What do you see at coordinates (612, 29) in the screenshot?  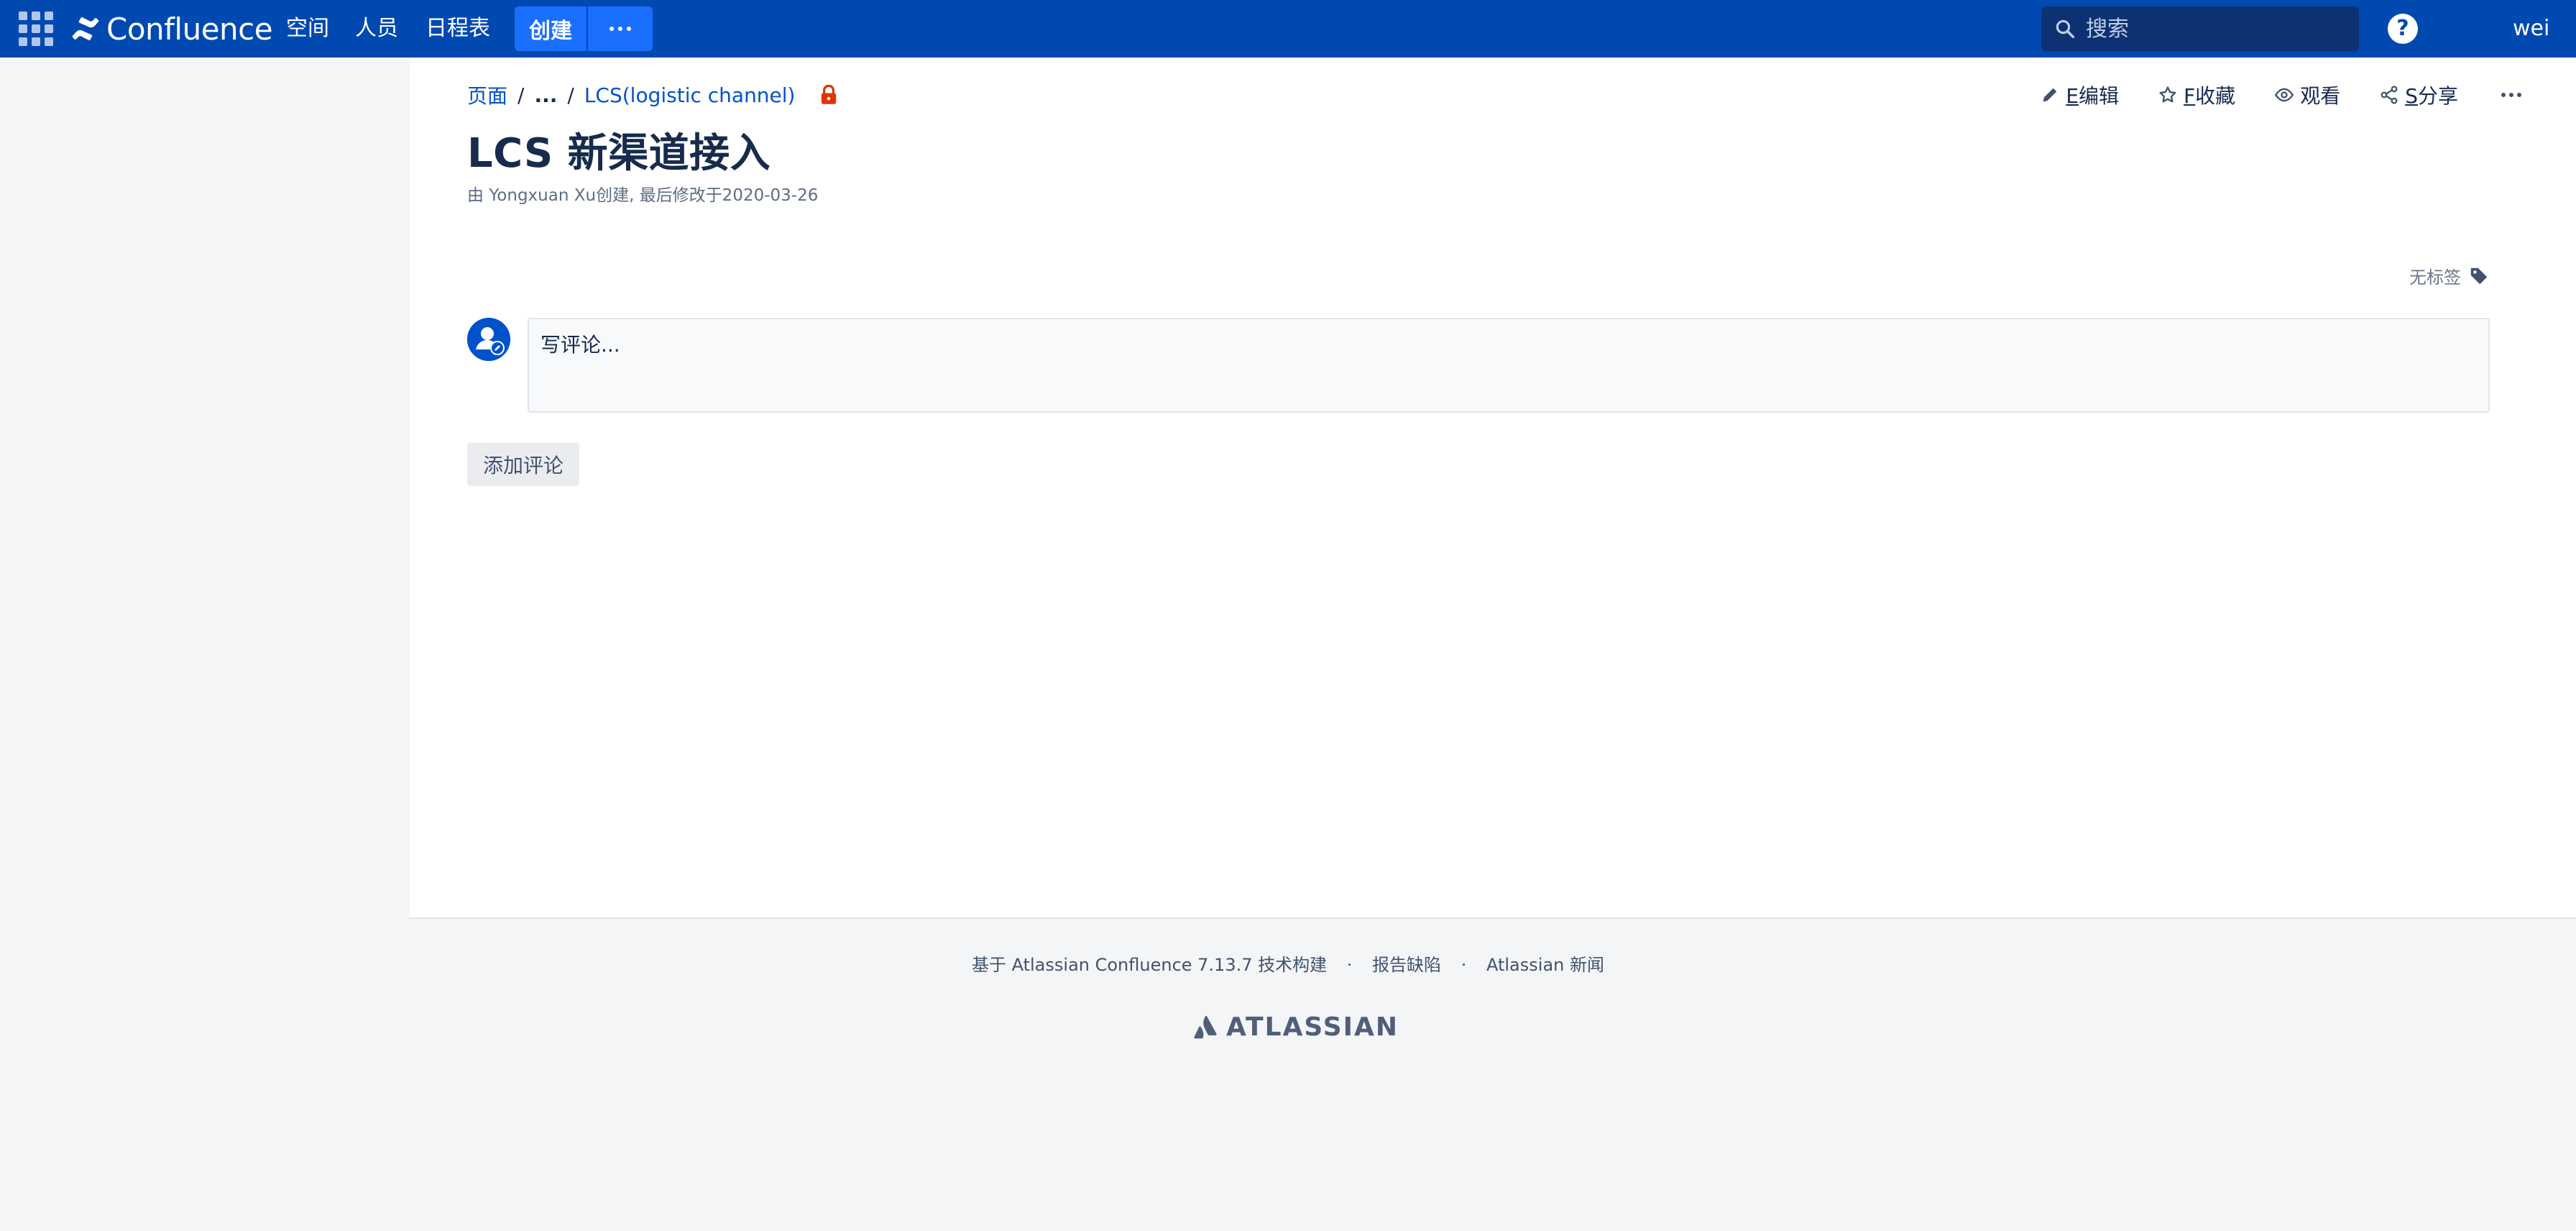 I see `more-dots-icon` at bounding box center [612, 29].